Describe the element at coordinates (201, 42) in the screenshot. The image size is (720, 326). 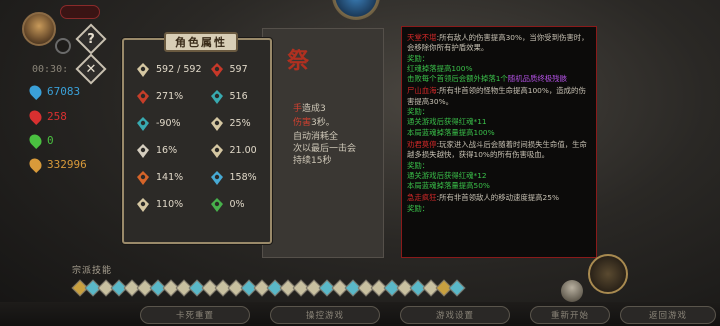
I see `attribute-panel-title: 角色属性` at that location.